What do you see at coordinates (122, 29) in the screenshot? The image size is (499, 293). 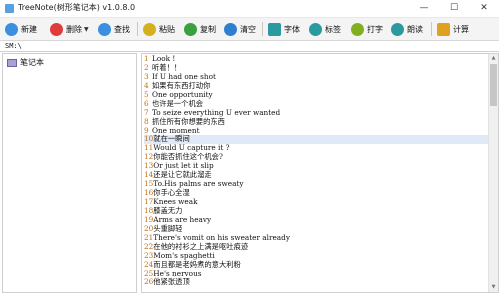 I see `find-label: 查找` at bounding box center [122, 29].